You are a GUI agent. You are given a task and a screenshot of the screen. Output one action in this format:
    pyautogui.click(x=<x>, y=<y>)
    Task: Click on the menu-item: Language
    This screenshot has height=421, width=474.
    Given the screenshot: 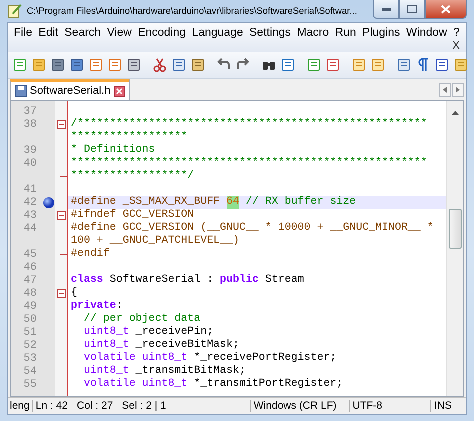 What is the action you would take?
    pyautogui.click(x=218, y=33)
    